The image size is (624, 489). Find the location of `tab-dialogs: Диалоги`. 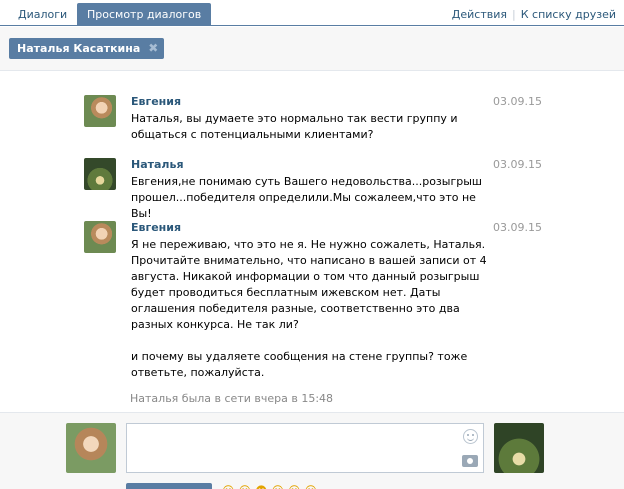

tab-dialogs: Диалоги is located at coordinates (42, 14).